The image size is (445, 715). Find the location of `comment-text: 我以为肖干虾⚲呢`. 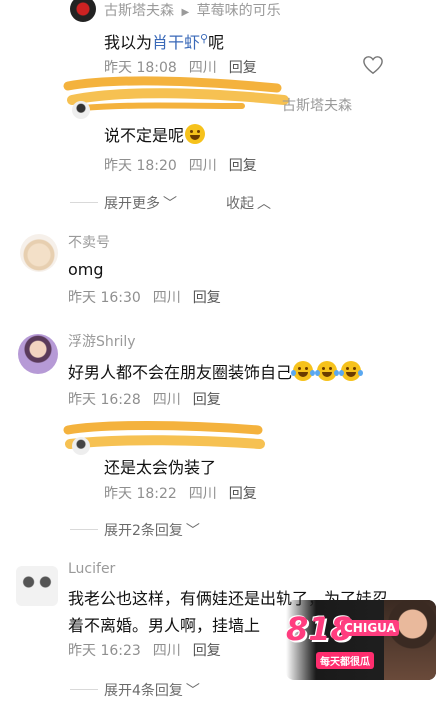

comment-text: 我以为肖干虾⚲呢 is located at coordinates (164, 41).